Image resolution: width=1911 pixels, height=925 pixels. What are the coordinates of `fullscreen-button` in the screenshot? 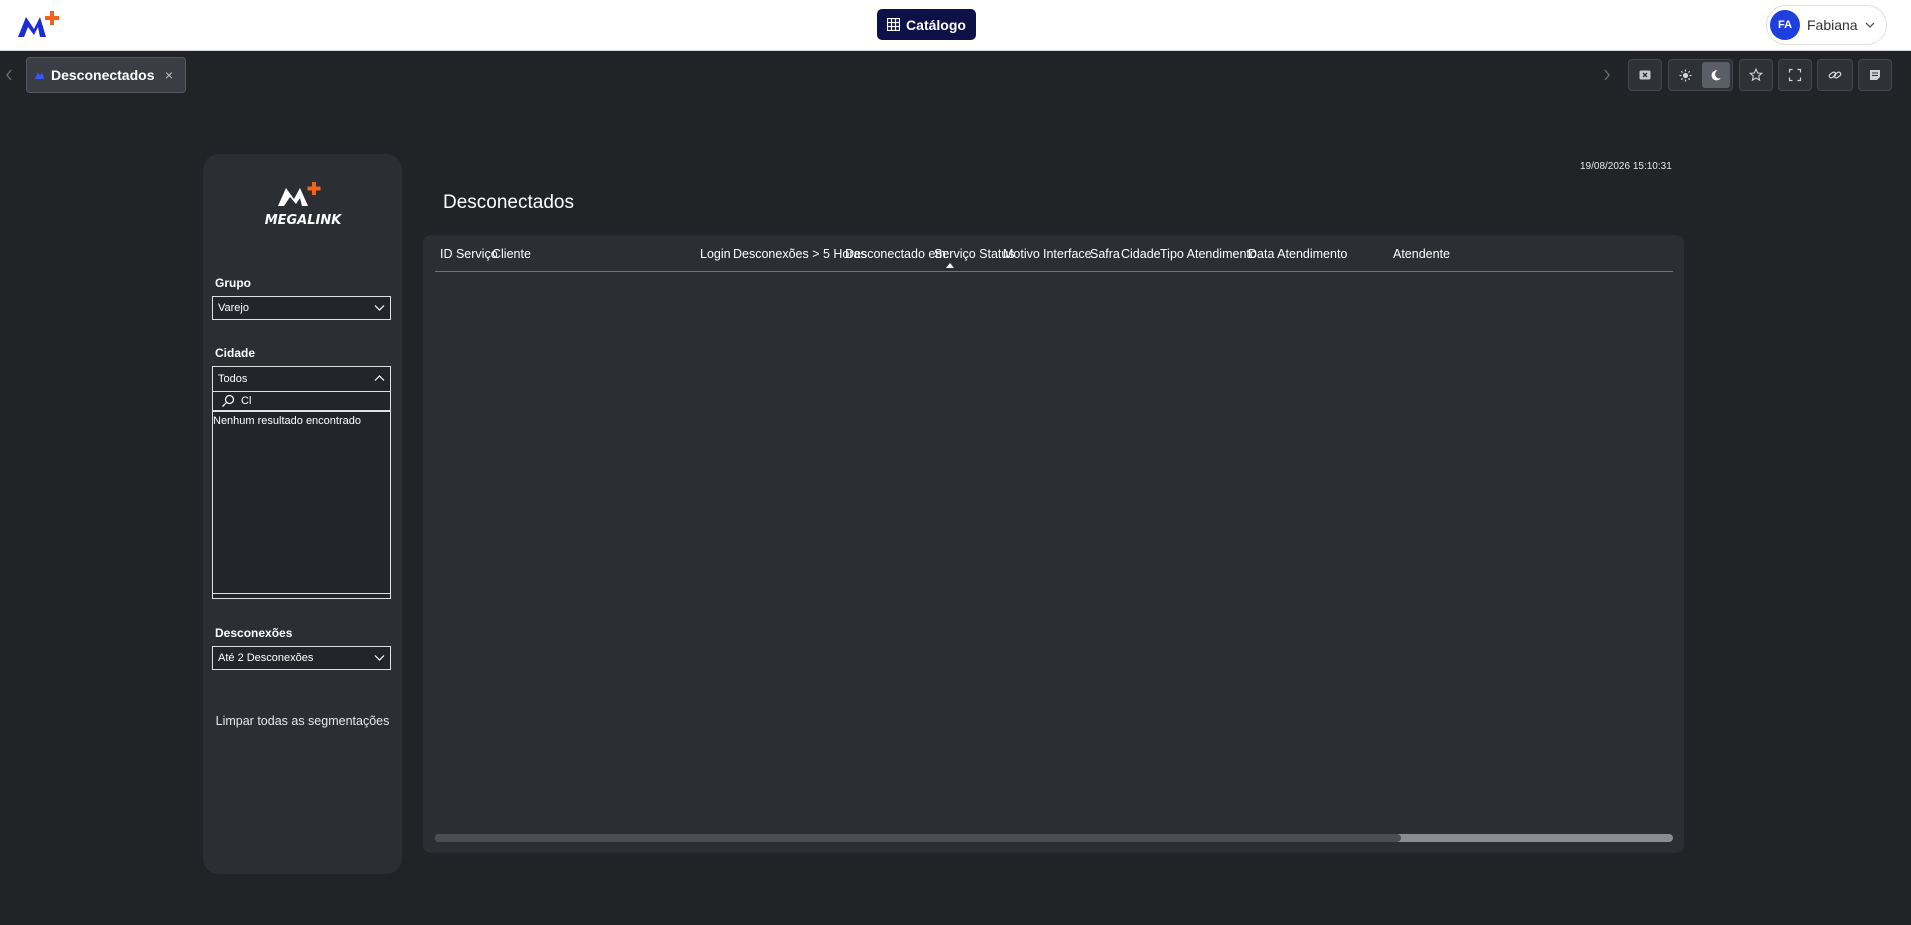 It's located at (1795, 75).